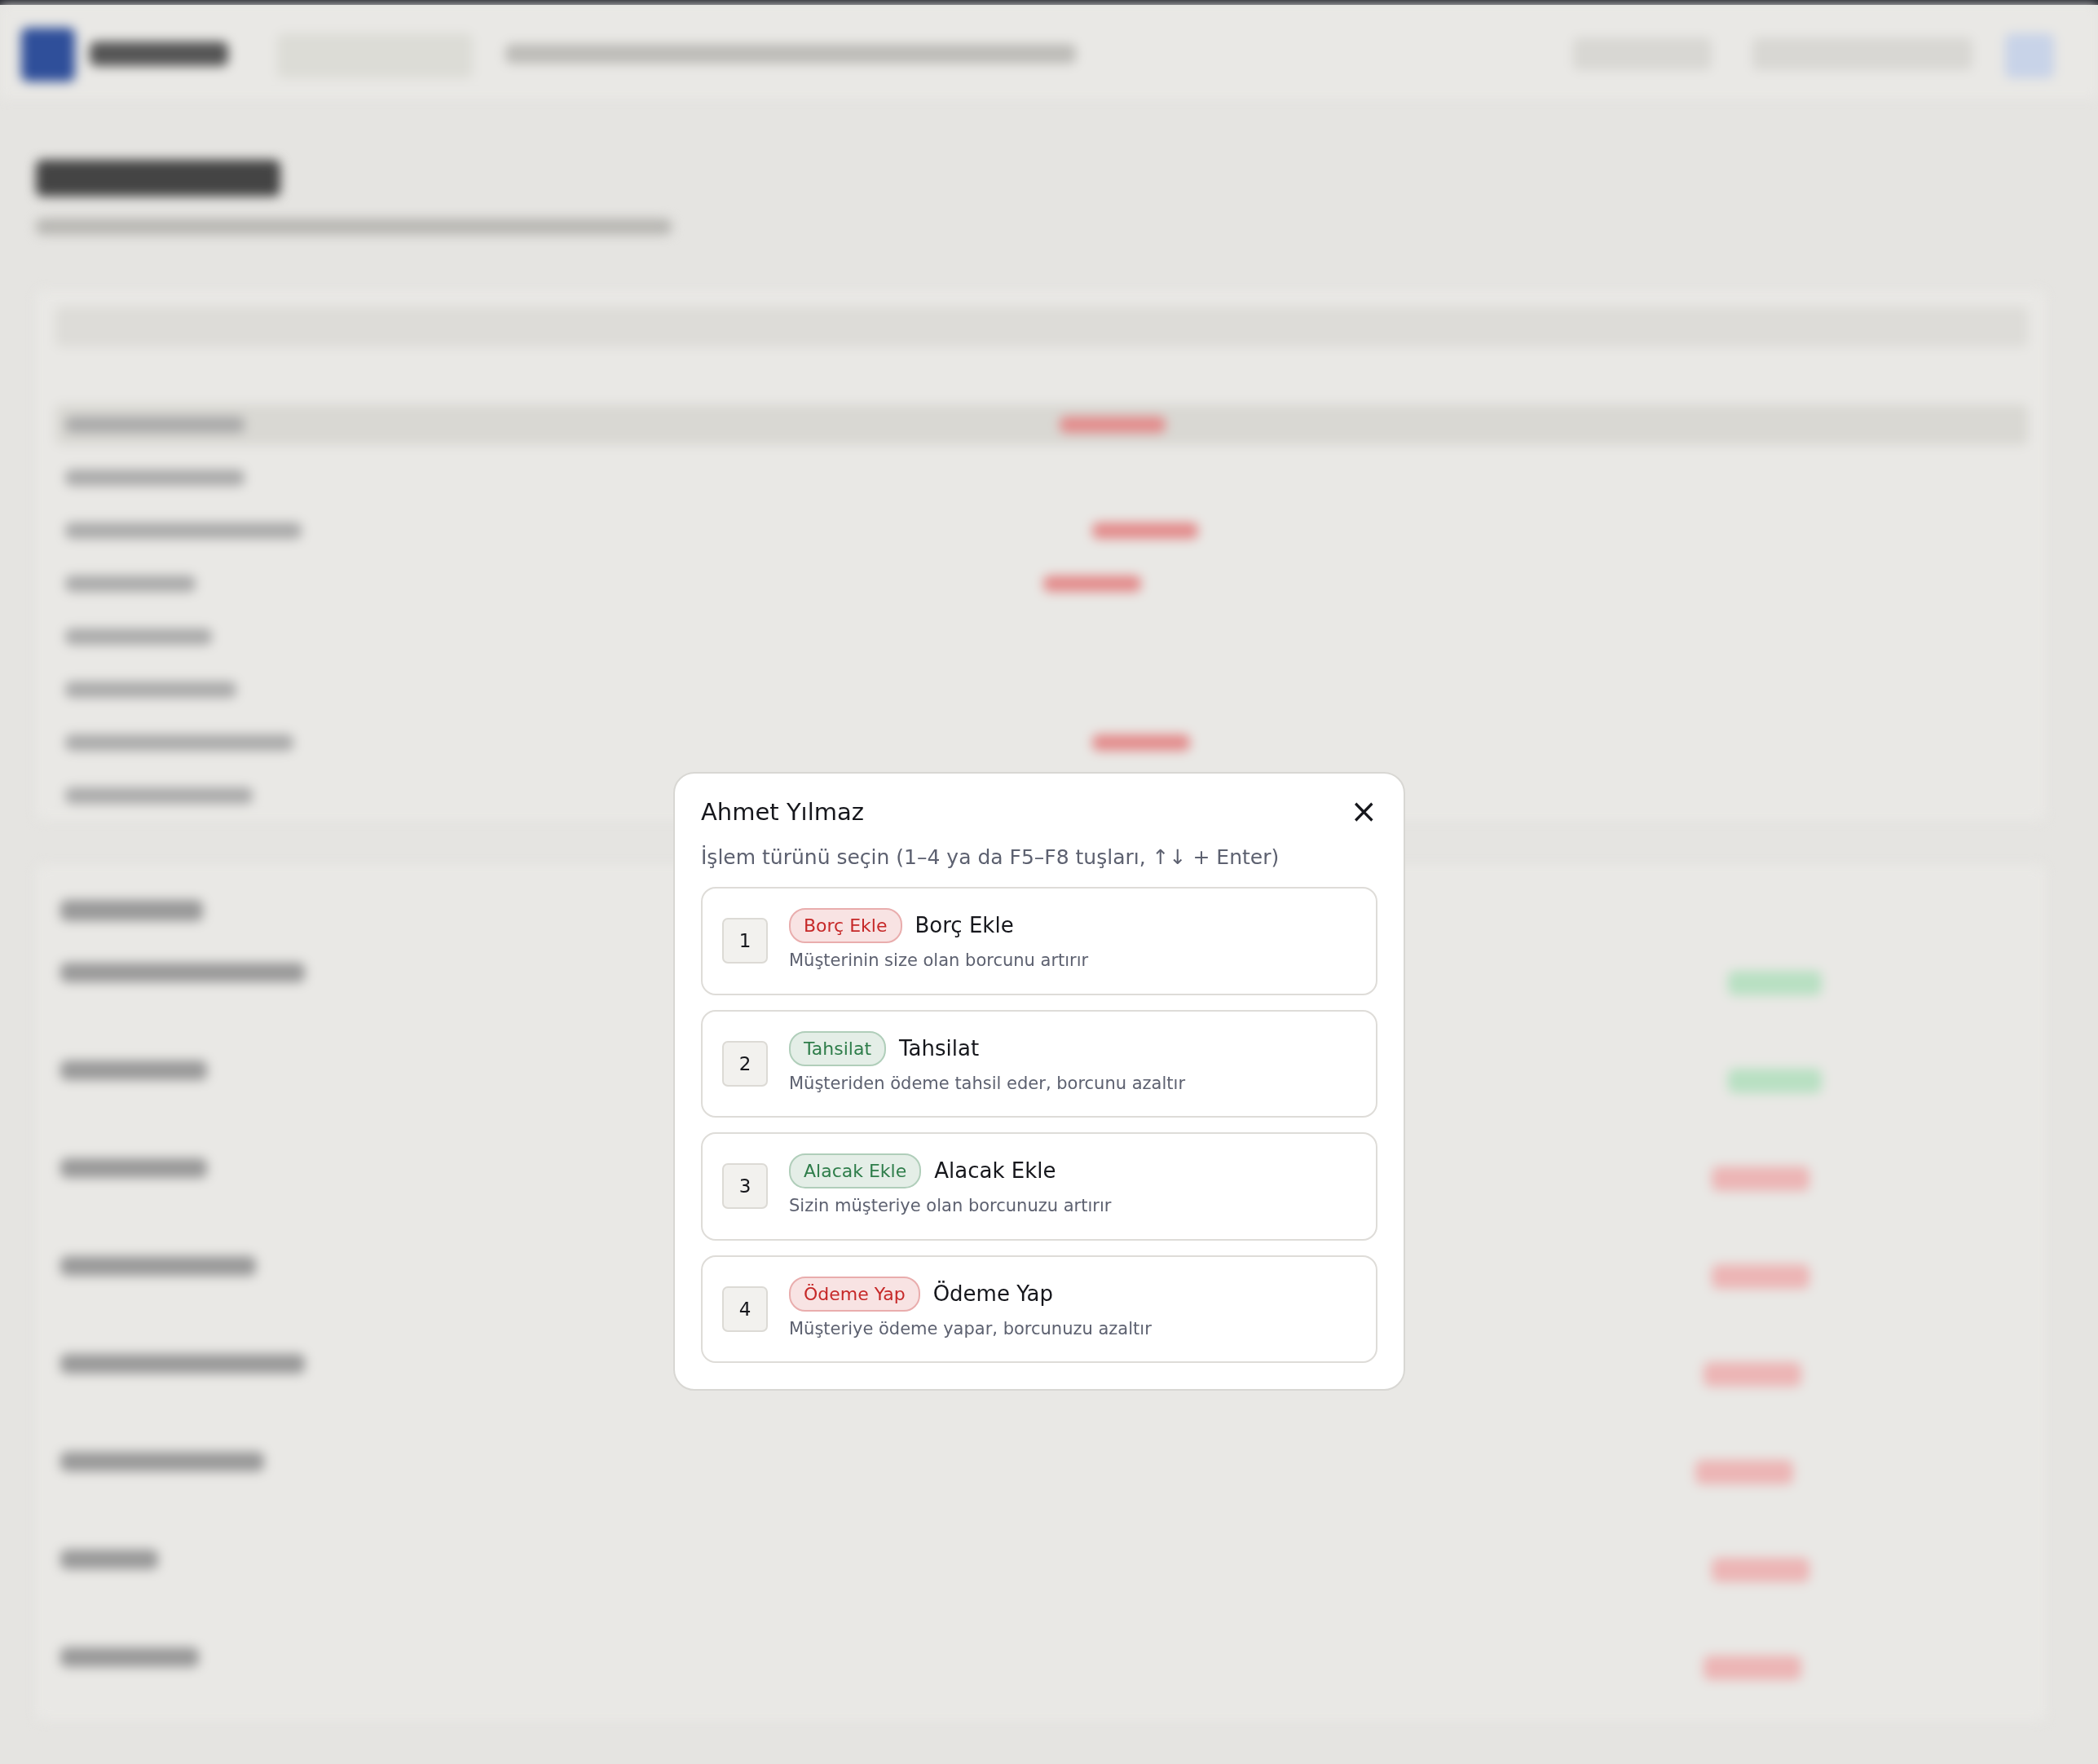 This screenshot has height=1764, width=2098. I want to click on option-card: 4 Ödeme Yap Ödeme Yap Müşteriye ödeme yapar, borcunuzu azaltır, so click(1039, 1309).